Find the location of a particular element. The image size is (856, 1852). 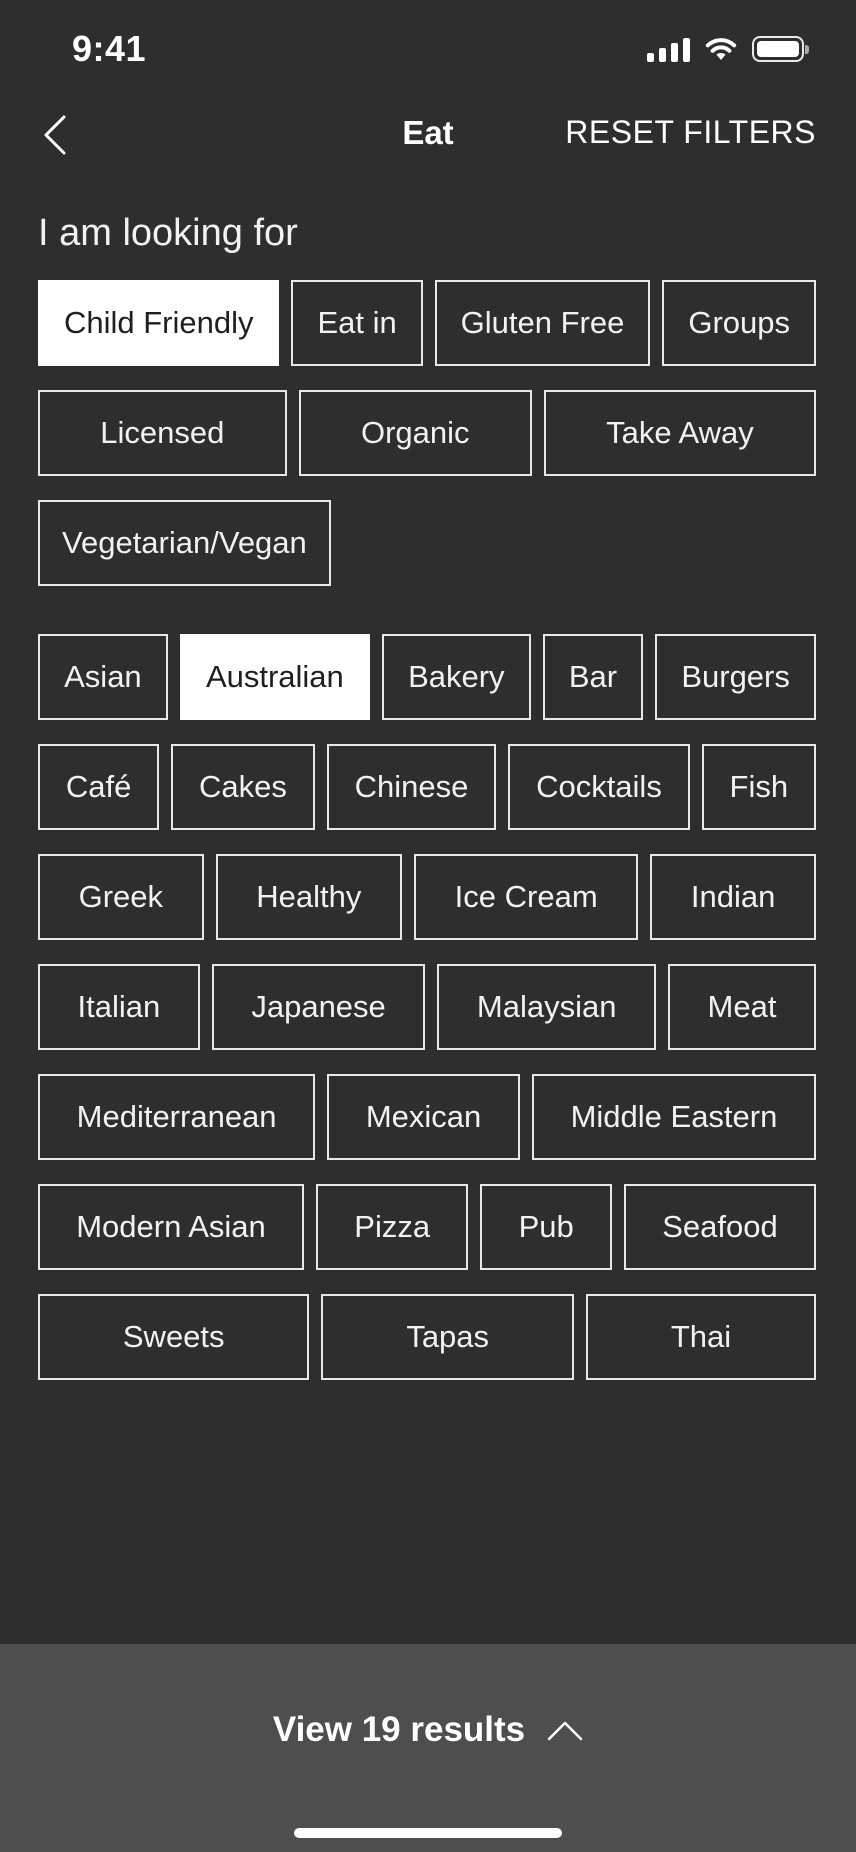

feature-chip-groups: Groups is located at coordinates (739, 323).